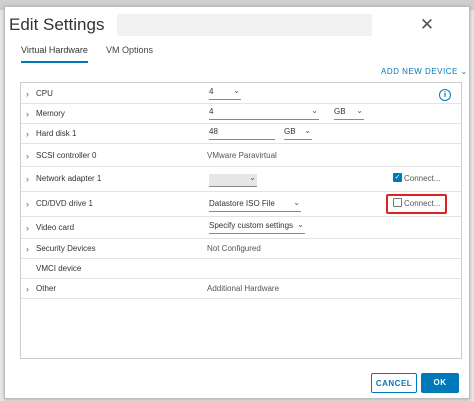  What do you see at coordinates (225, 93) in the screenshot?
I see `cpu-select: 4 ⌄` at bounding box center [225, 93].